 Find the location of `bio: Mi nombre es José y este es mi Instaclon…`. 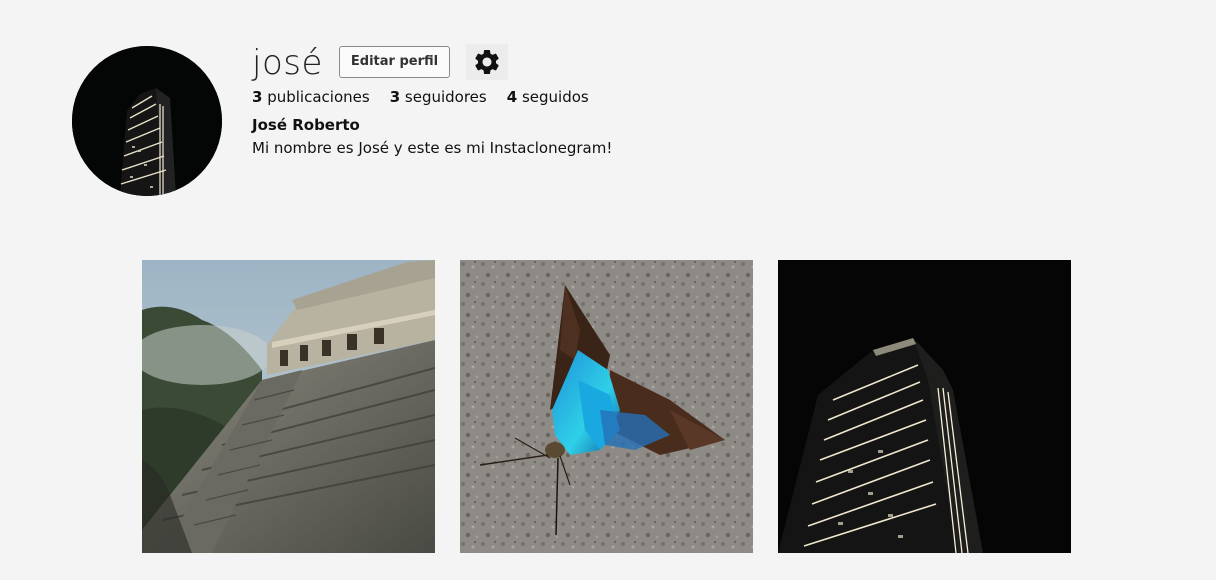

bio: Mi nombre es José y este es mi Instaclon… is located at coordinates (432, 148).